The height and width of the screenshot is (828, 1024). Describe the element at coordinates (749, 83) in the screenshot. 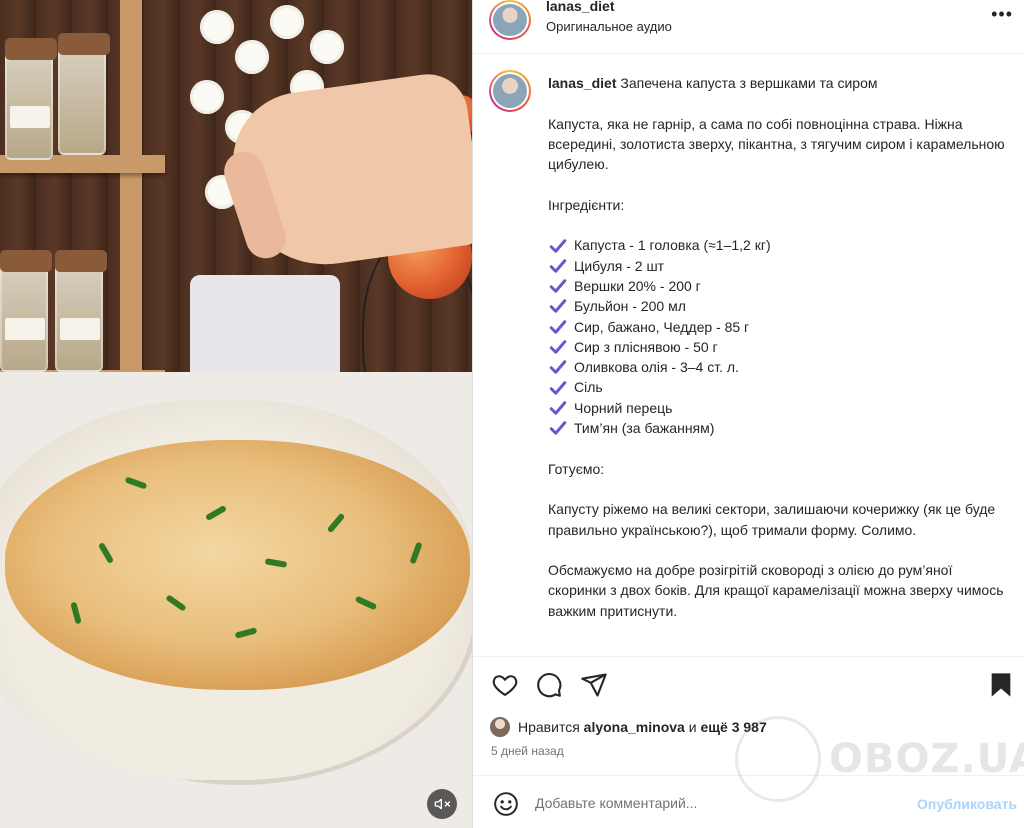

I see `caption-title: Запечена капуста з вершками та сиром` at that location.